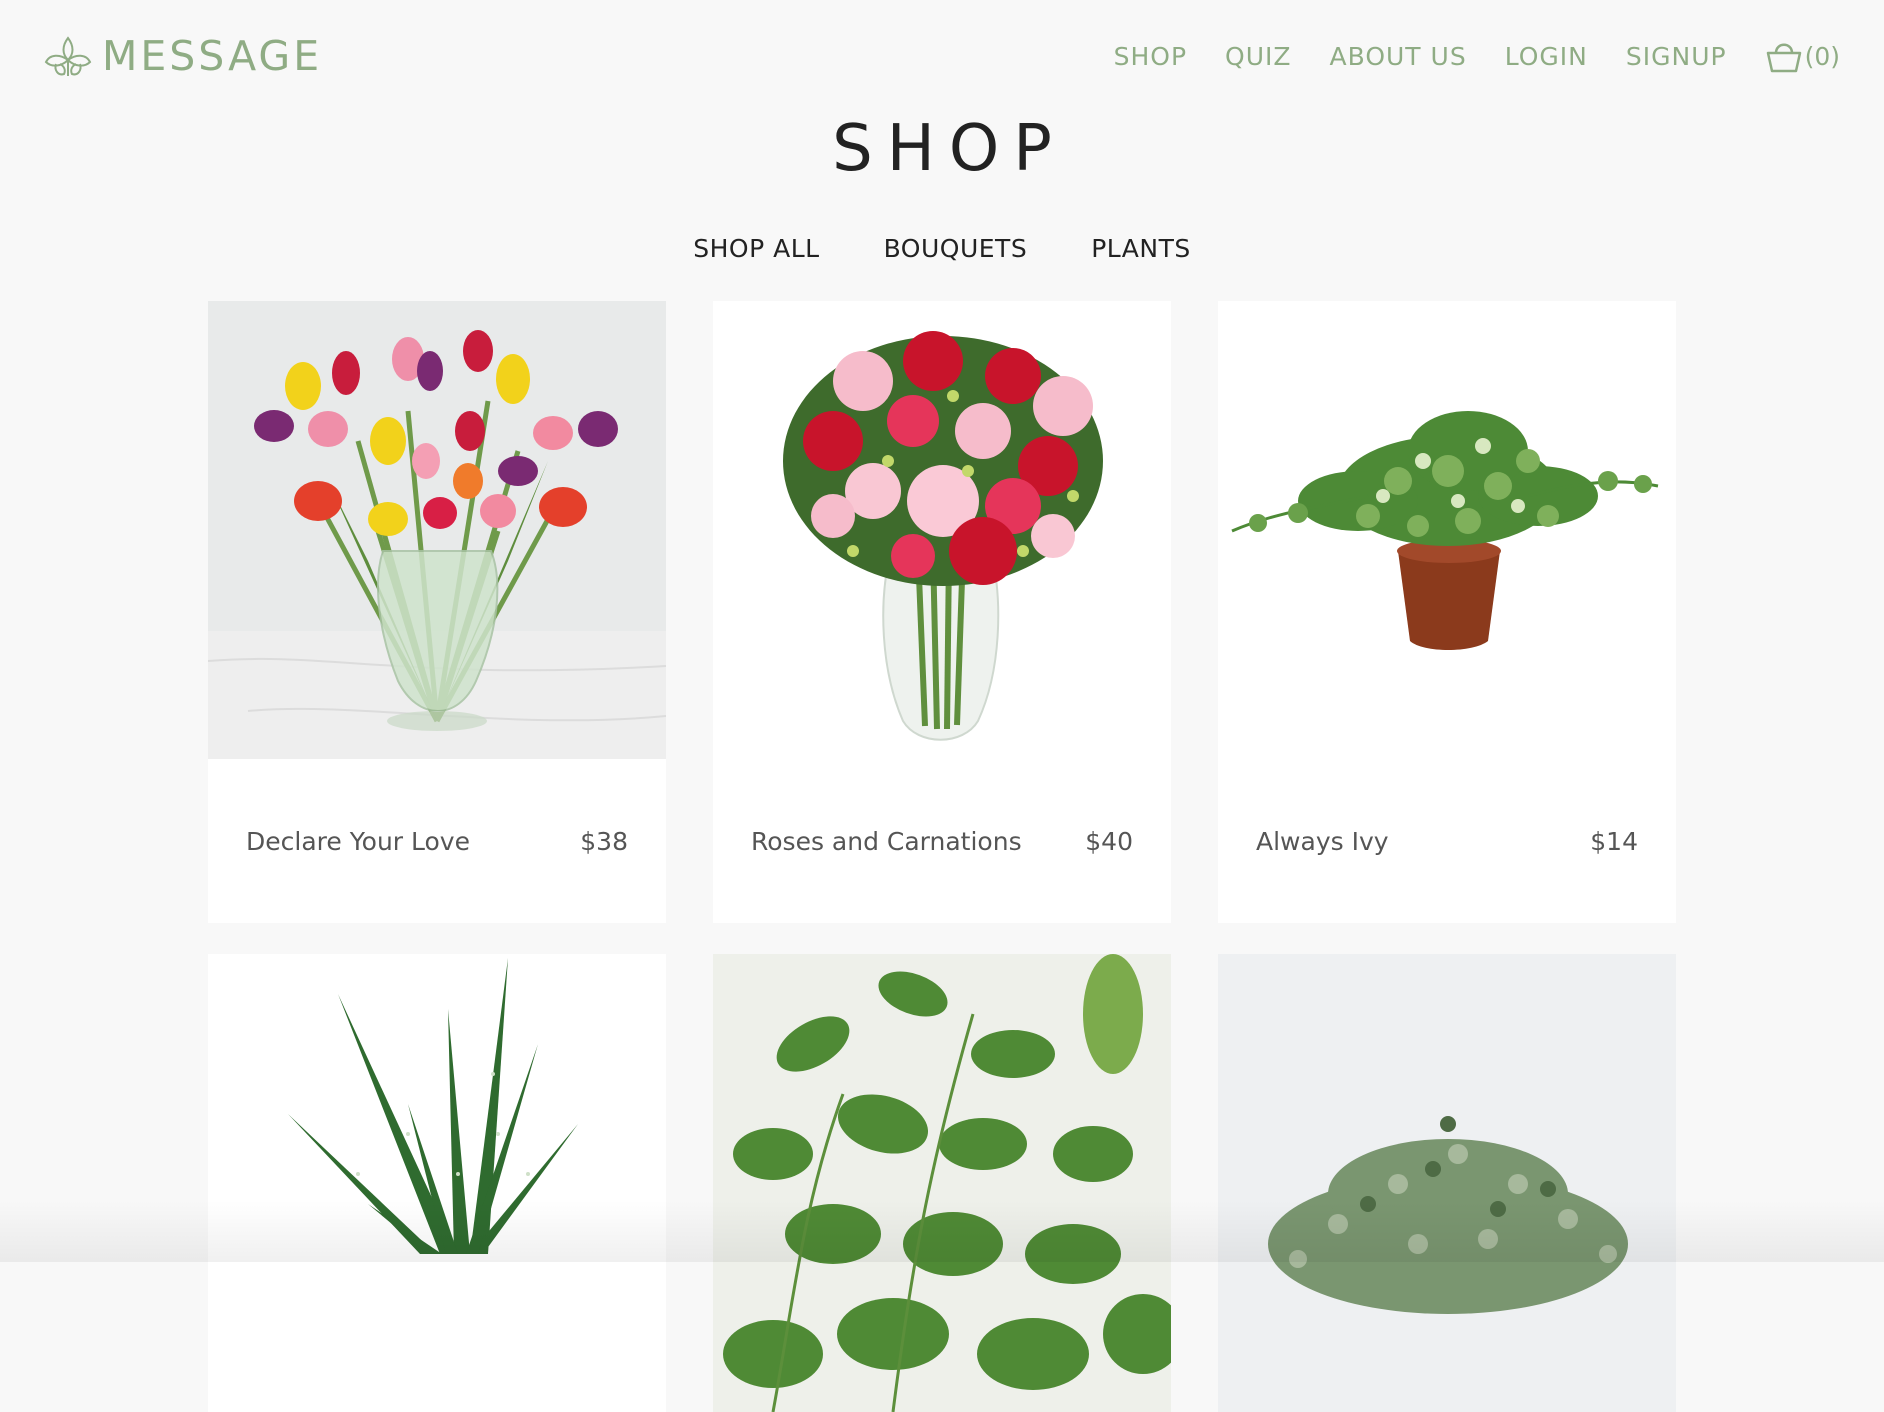 Image resolution: width=1884 pixels, height=1412 pixels. Describe the element at coordinates (942, 530) in the screenshot. I see `product-image-rose-carnation-bouquet` at that location.